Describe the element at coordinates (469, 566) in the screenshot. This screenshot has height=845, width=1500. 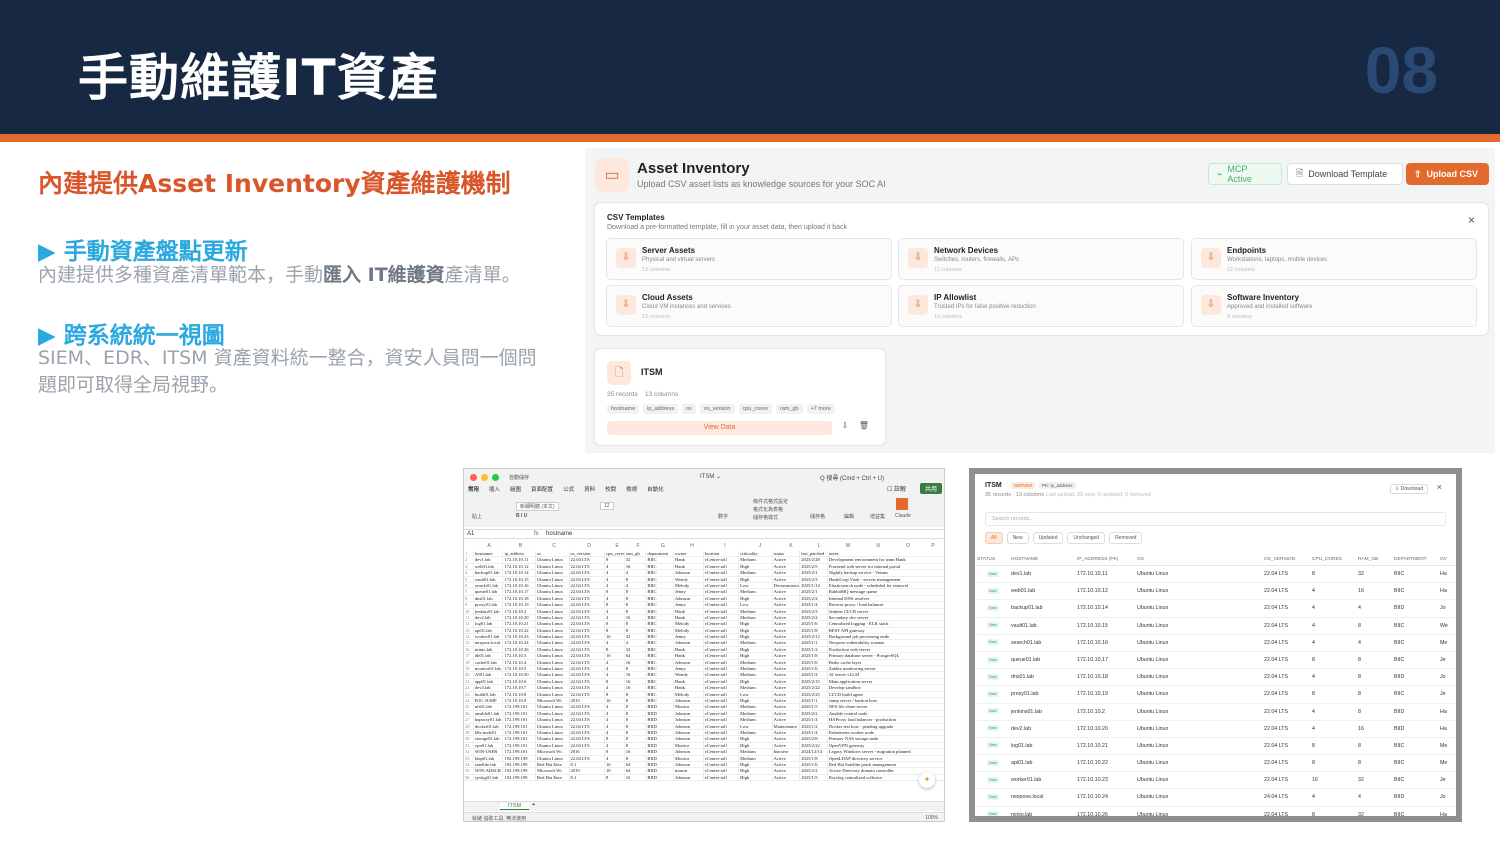
I see `row-number: 3` at that location.